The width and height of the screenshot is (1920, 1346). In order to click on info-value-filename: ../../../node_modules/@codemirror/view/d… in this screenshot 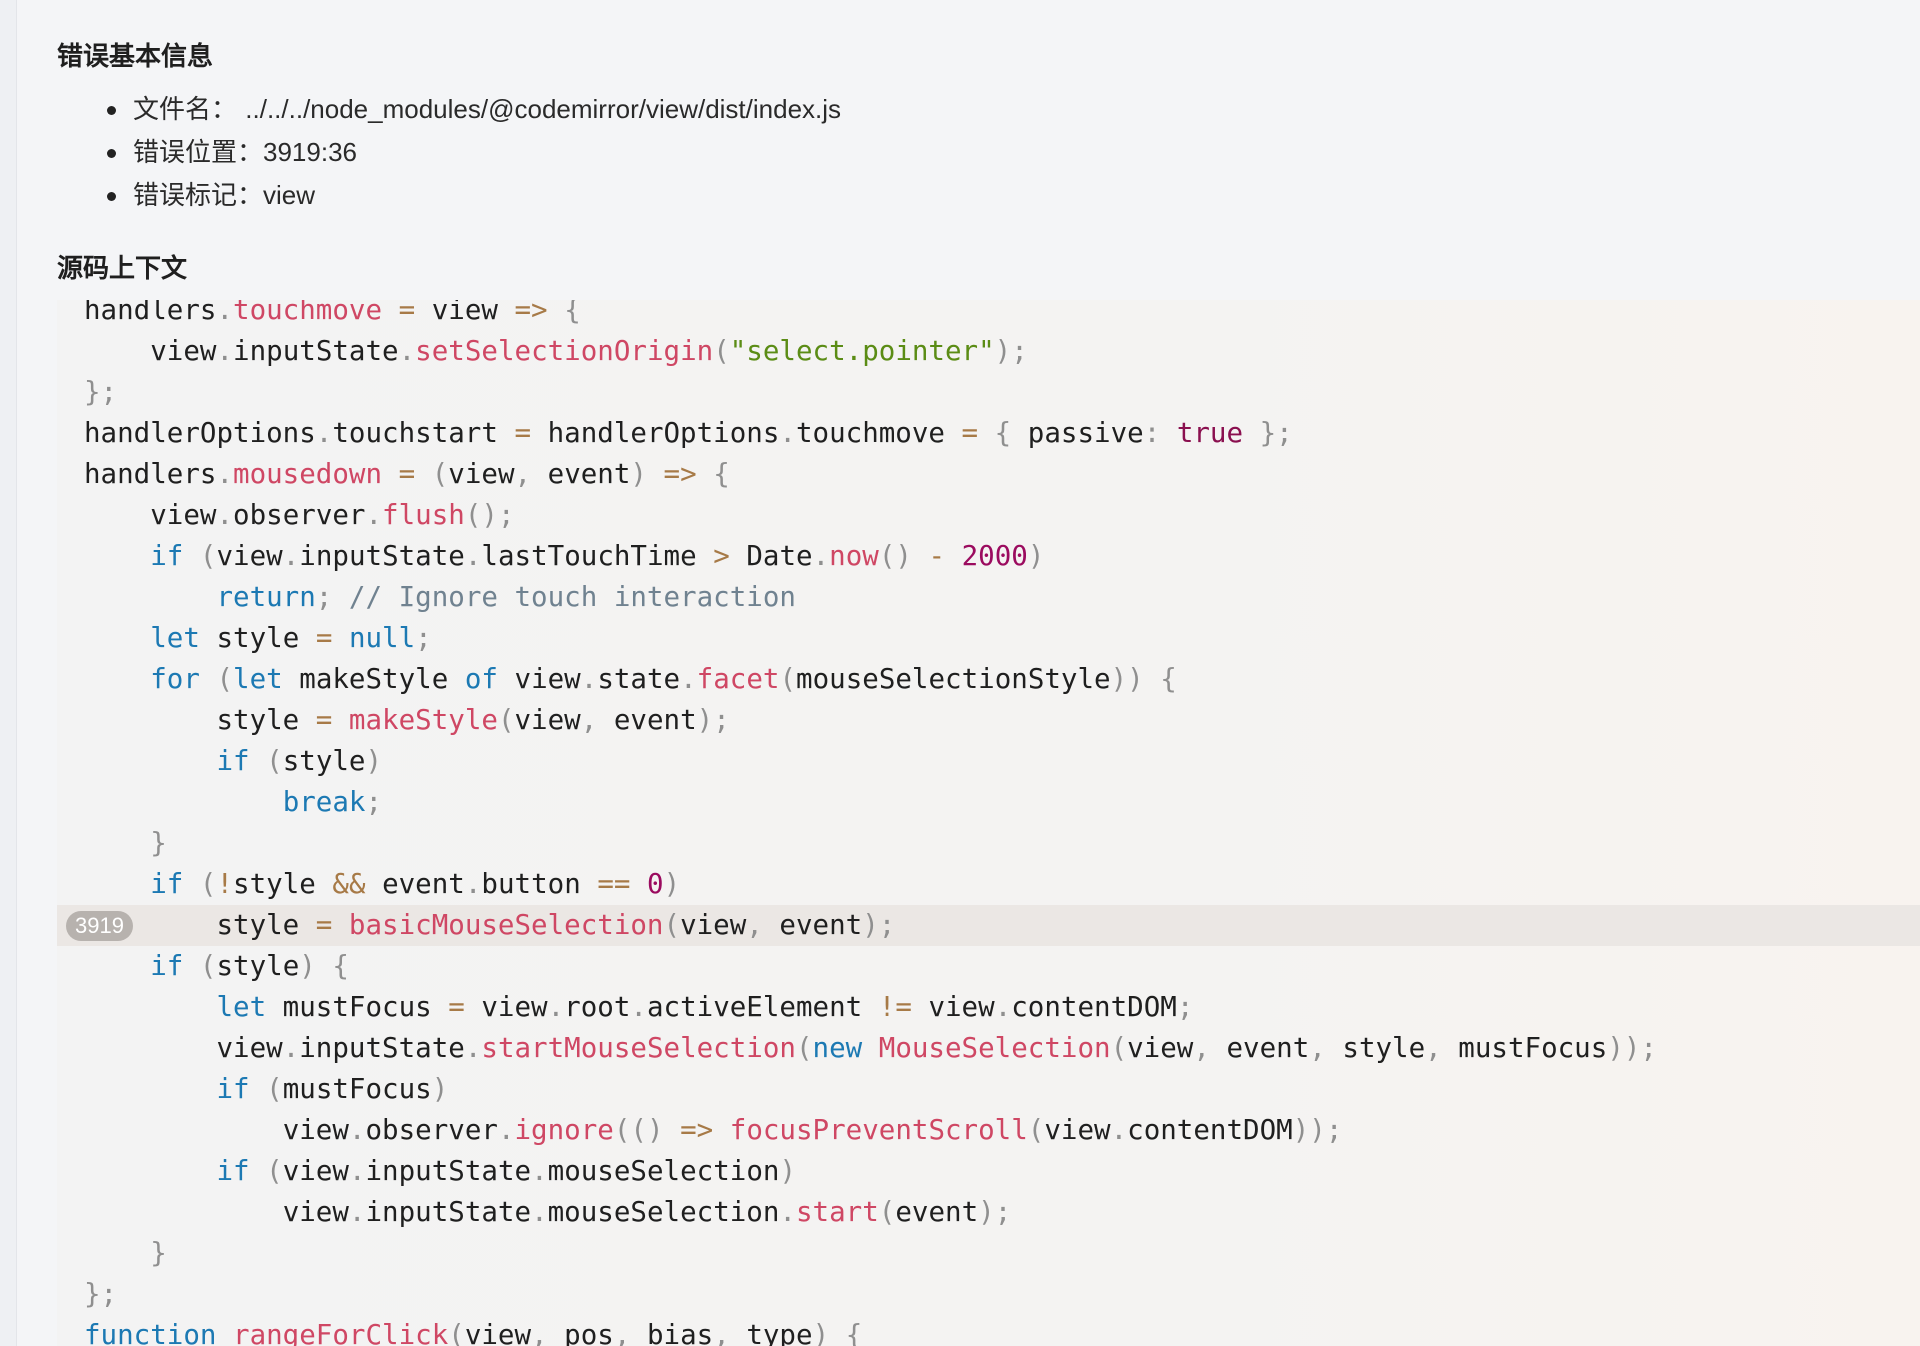, I will do `click(543, 109)`.